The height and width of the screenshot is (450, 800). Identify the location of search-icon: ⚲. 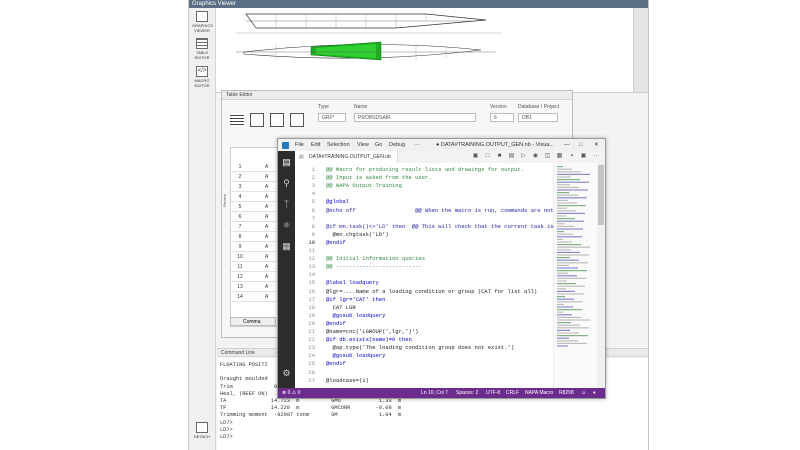
(286, 183).